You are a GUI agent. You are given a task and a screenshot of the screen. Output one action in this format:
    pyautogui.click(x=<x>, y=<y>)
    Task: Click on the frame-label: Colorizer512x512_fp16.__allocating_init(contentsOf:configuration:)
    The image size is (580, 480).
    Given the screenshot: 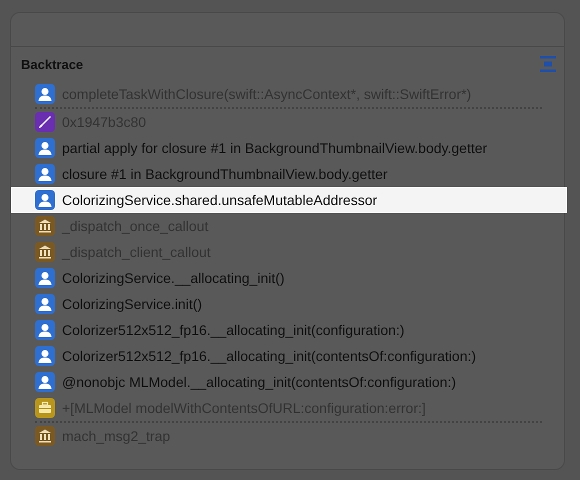 What is the action you would take?
    pyautogui.click(x=269, y=356)
    